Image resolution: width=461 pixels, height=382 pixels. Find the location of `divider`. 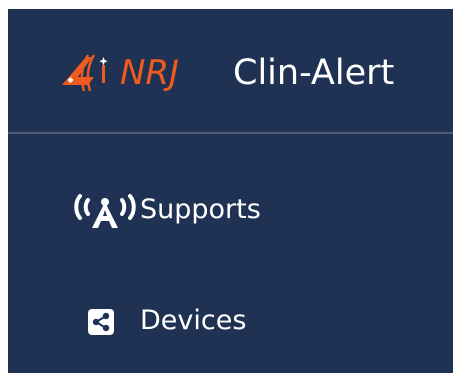

divider is located at coordinates (230, 133).